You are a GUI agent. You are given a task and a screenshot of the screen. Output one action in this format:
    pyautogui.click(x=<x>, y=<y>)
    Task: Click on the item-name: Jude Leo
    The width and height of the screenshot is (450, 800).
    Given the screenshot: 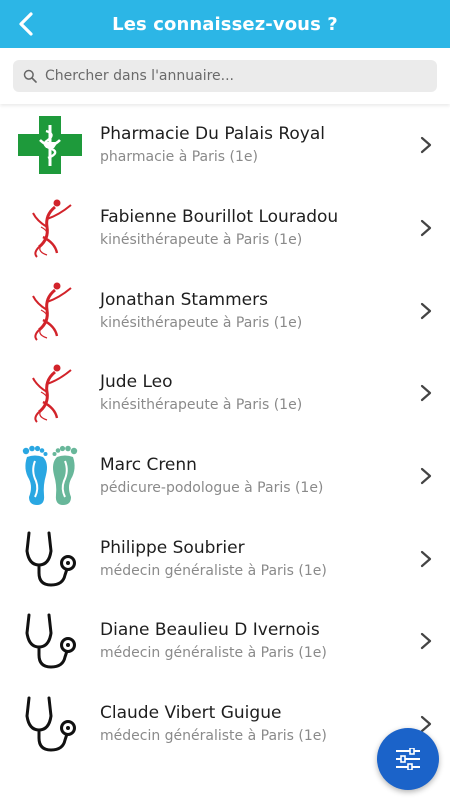 What is the action you would take?
    pyautogui.click(x=136, y=382)
    